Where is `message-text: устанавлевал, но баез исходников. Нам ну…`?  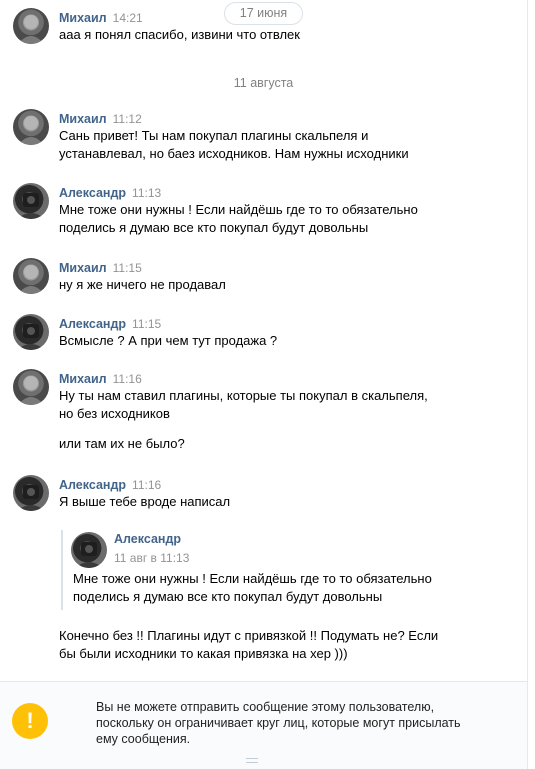 message-text: устанавлевал, но баез исходников. Нам ну… is located at coordinates (234, 153).